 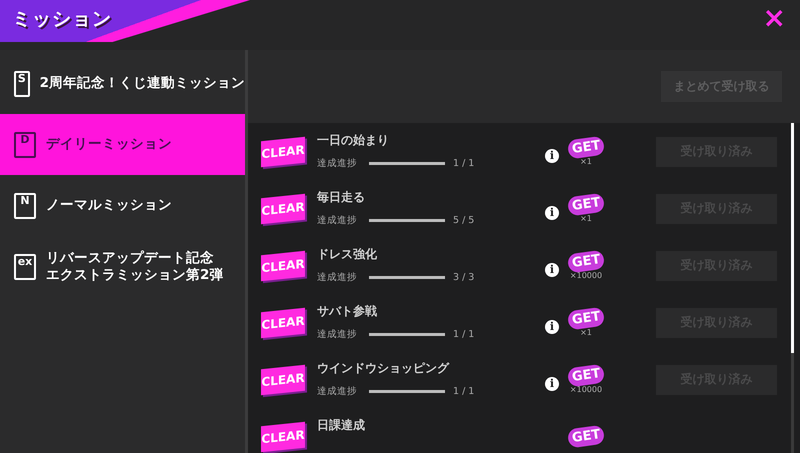 I want to click on progress-count: 5 / 5, so click(x=463, y=220).